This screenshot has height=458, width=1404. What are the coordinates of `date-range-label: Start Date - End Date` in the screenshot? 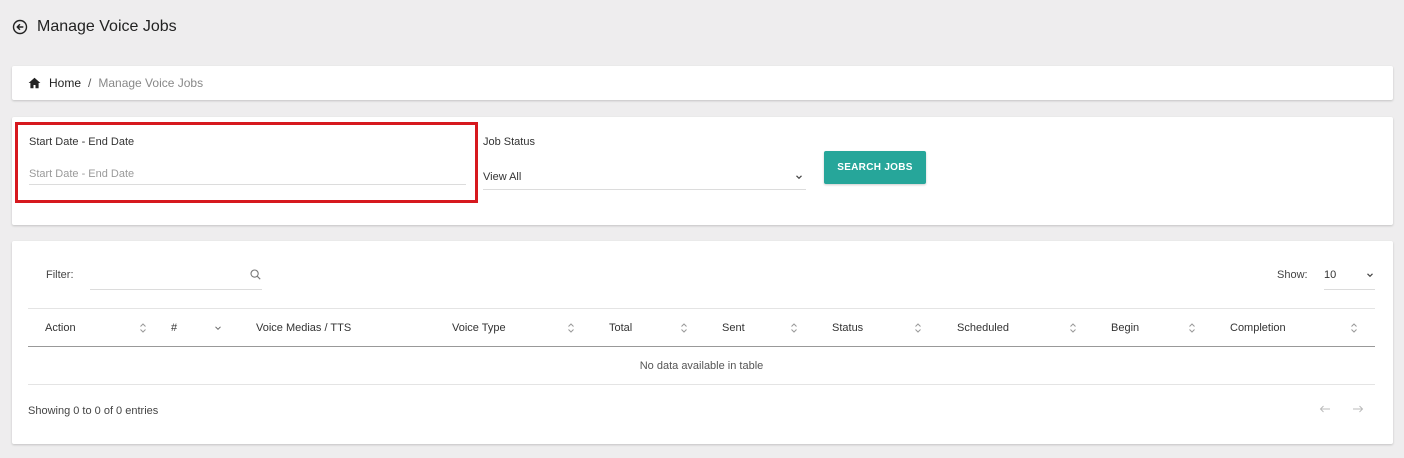 It's located at (82, 142).